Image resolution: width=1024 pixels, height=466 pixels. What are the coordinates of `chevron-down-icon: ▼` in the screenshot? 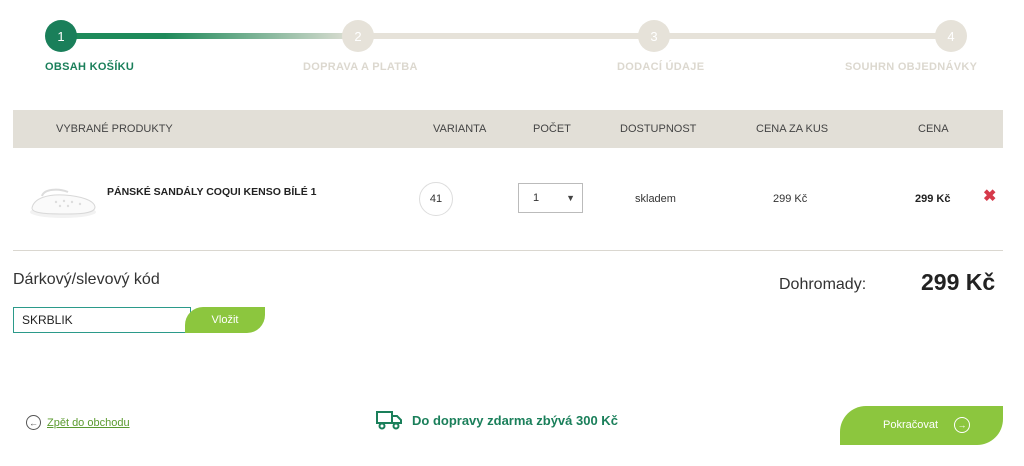 It's located at (570, 198).